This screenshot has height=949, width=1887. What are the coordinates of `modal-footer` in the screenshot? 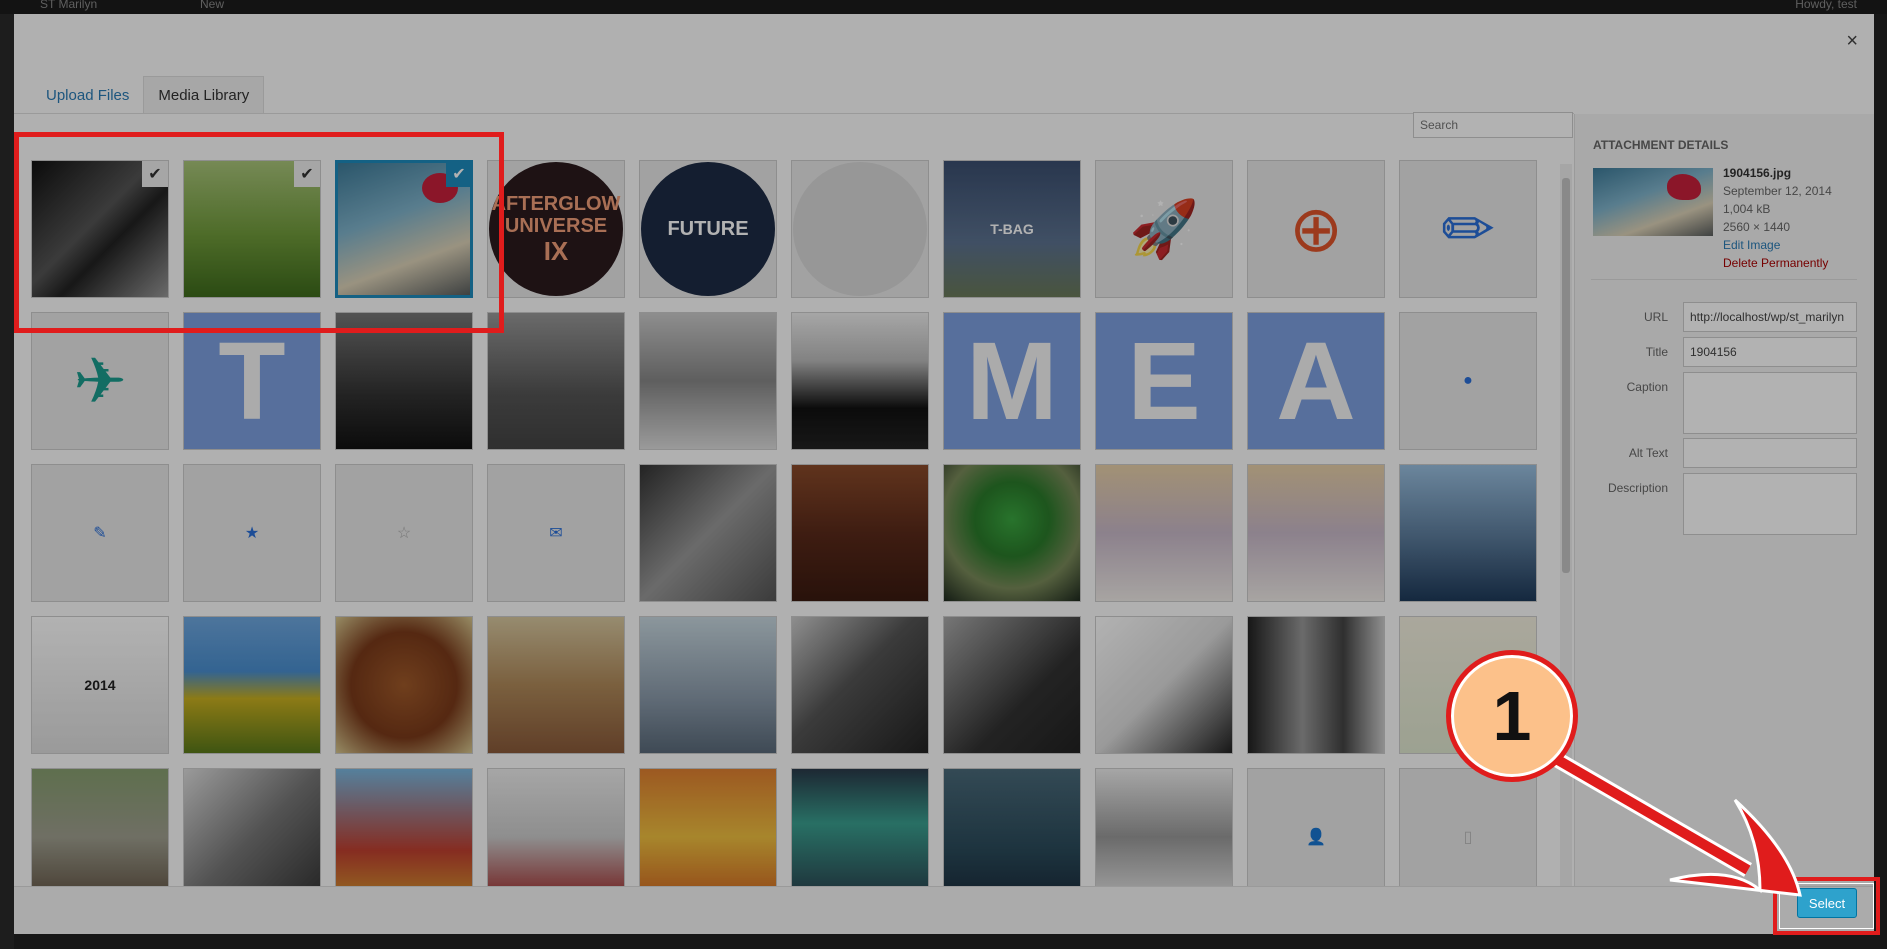 It's located at (944, 910).